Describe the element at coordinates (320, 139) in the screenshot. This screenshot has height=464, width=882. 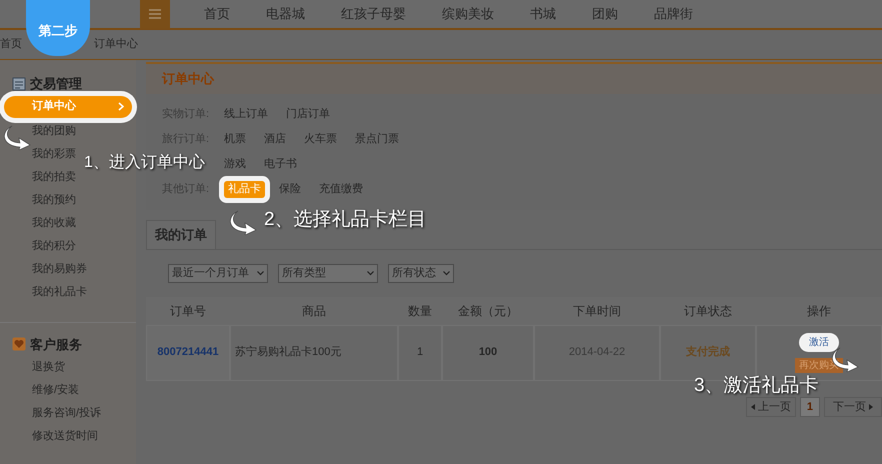
I see `category-link: 火车票` at that location.